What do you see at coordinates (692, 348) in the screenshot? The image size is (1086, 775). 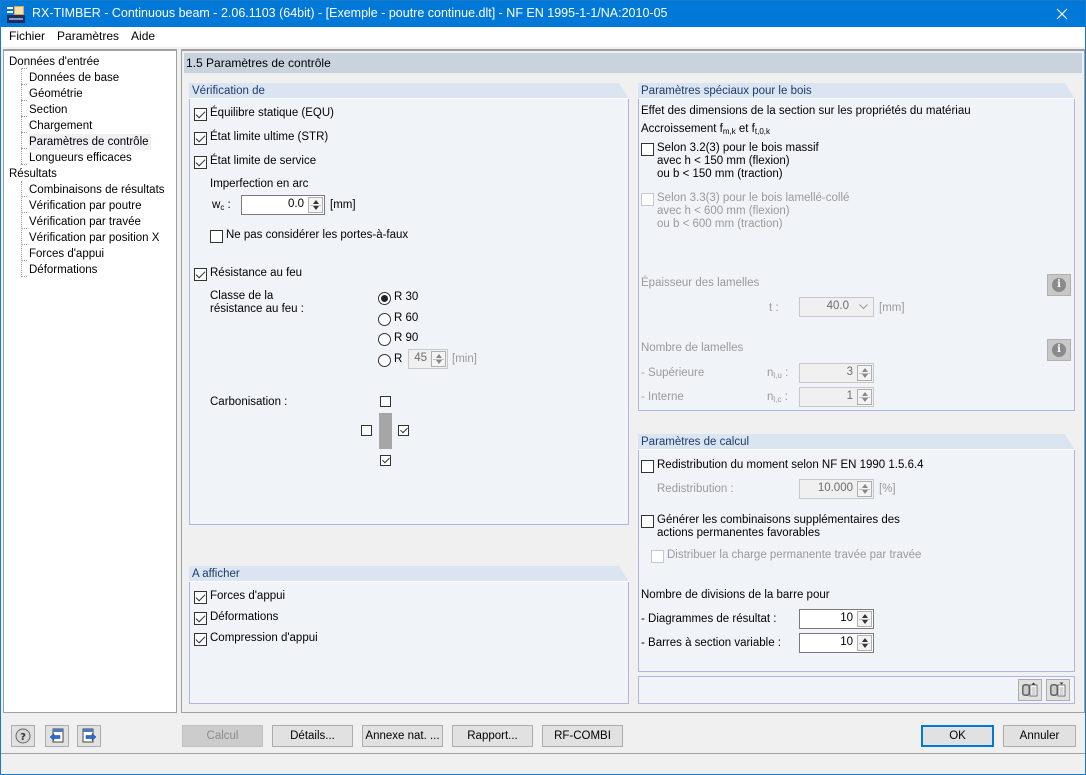 I see `count-label: Nombre de lamelles` at bounding box center [692, 348].